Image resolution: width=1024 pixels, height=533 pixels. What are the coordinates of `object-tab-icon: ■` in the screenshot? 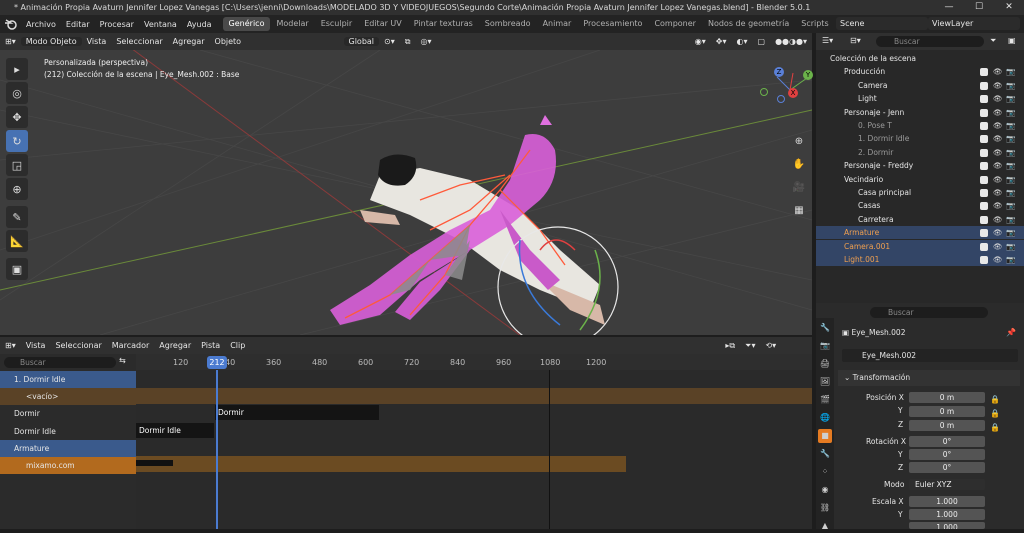 It's located at (825, 436).